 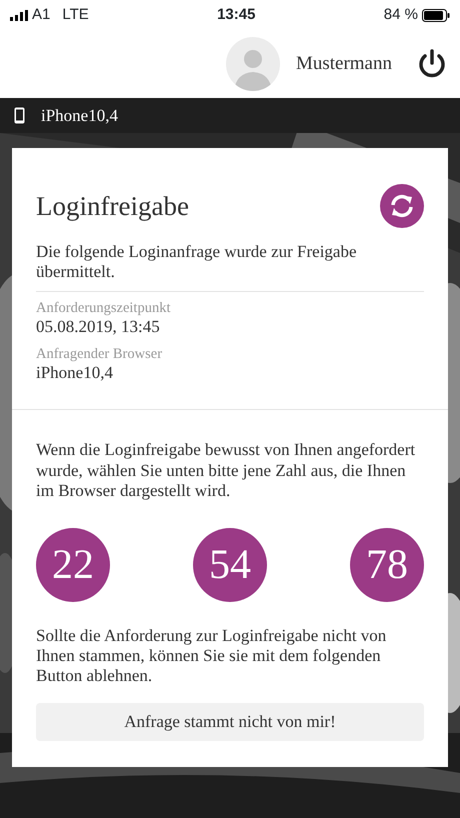 I want to click on field-label: Anforderungszeitpunkt, so click(x=104, y=309).